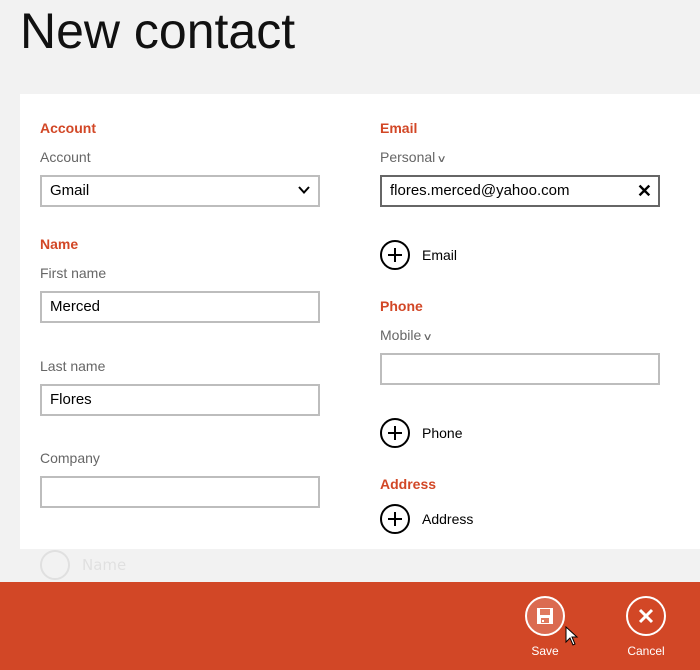  Describe the element at coordinates (59, 244) in the screenshot. I see `section-name: Name` at that location.